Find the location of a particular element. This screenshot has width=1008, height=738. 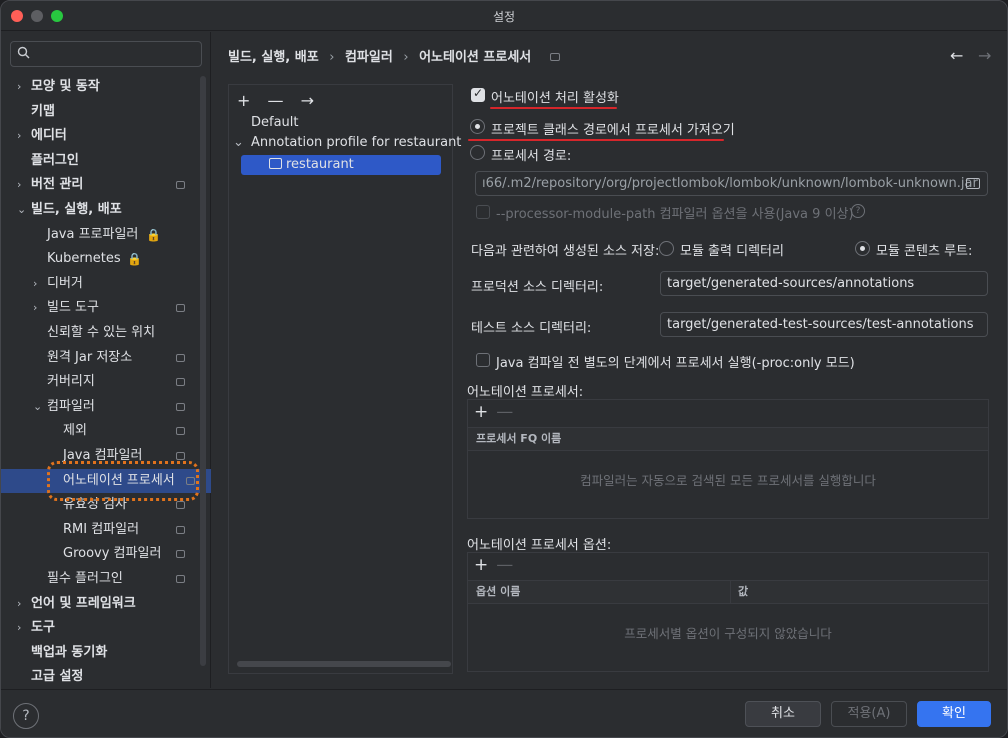

ok-button: 확인 is located at coordinates (954, 714).